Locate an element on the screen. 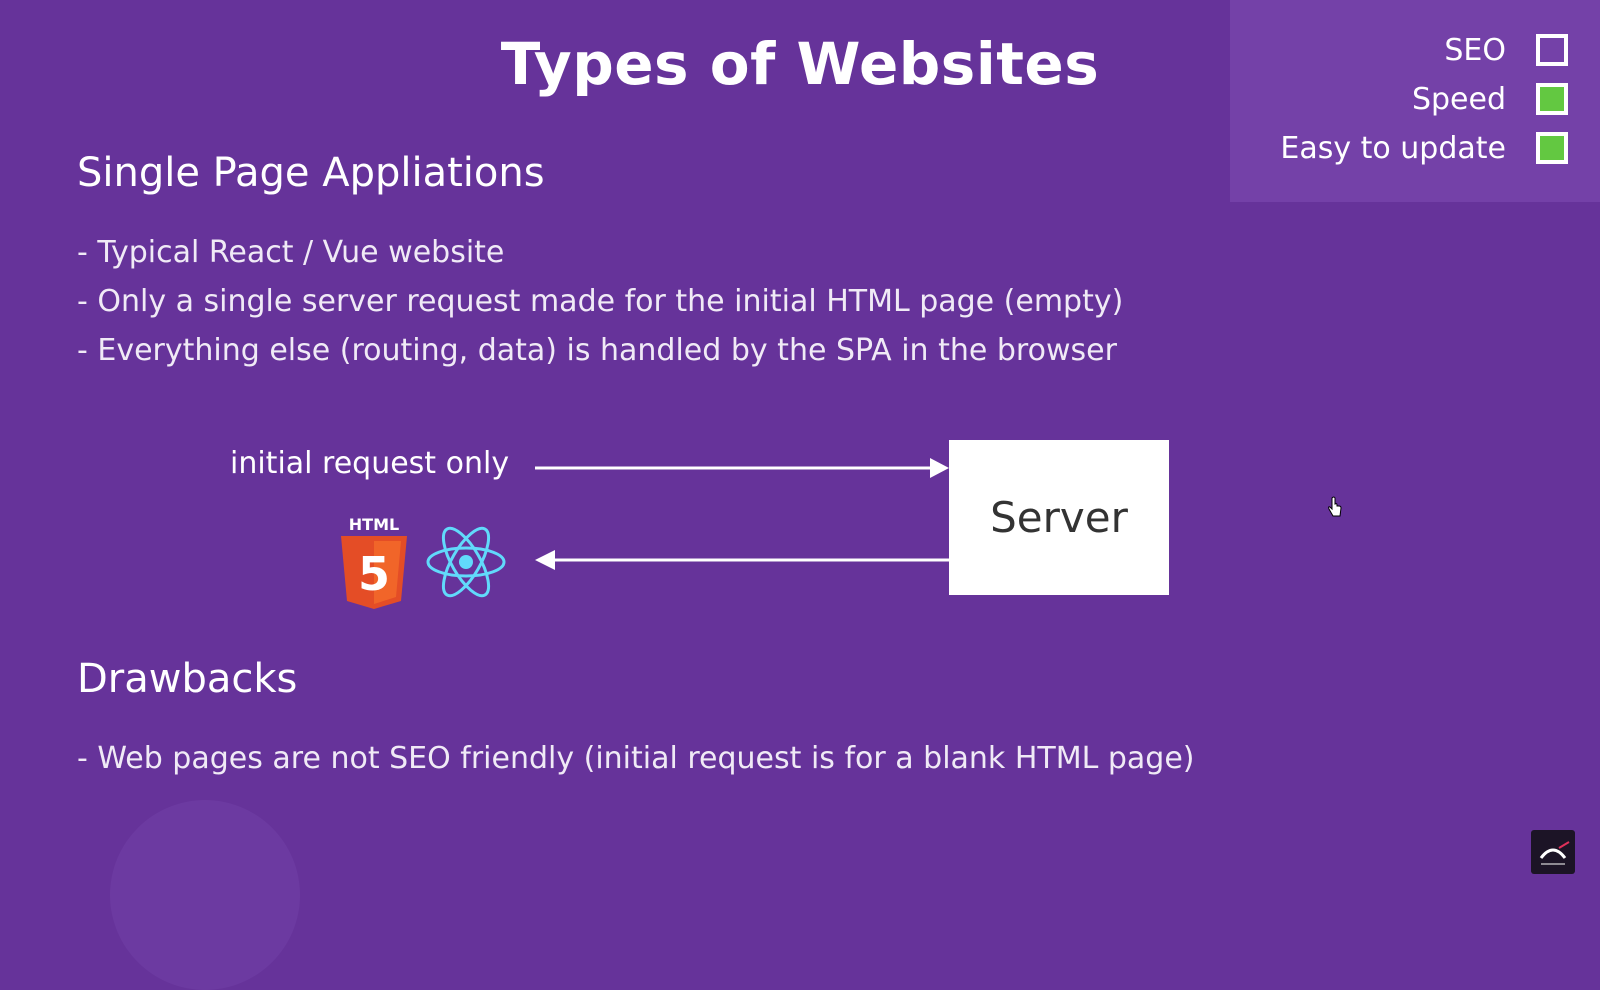 Image resolution: width=1600 pixels, height=990 pixels. section-heading-drawbacks: Drawbacks is located at coordinates (187, 679).